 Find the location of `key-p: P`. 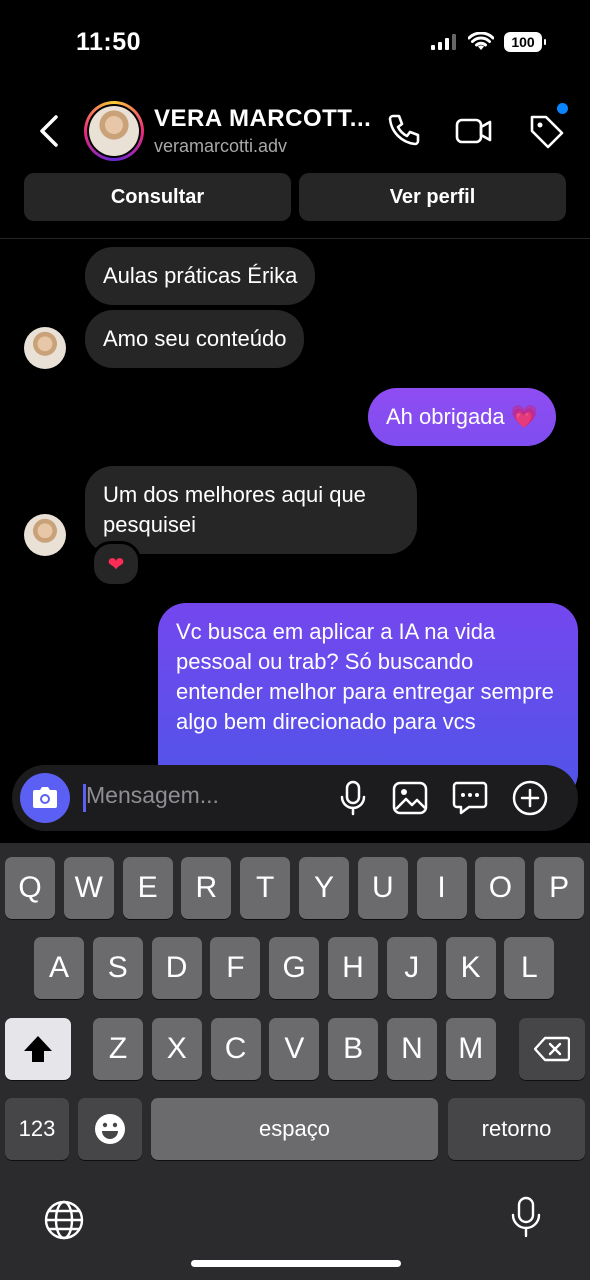

key-p: P is located at coordinates (559, 888).